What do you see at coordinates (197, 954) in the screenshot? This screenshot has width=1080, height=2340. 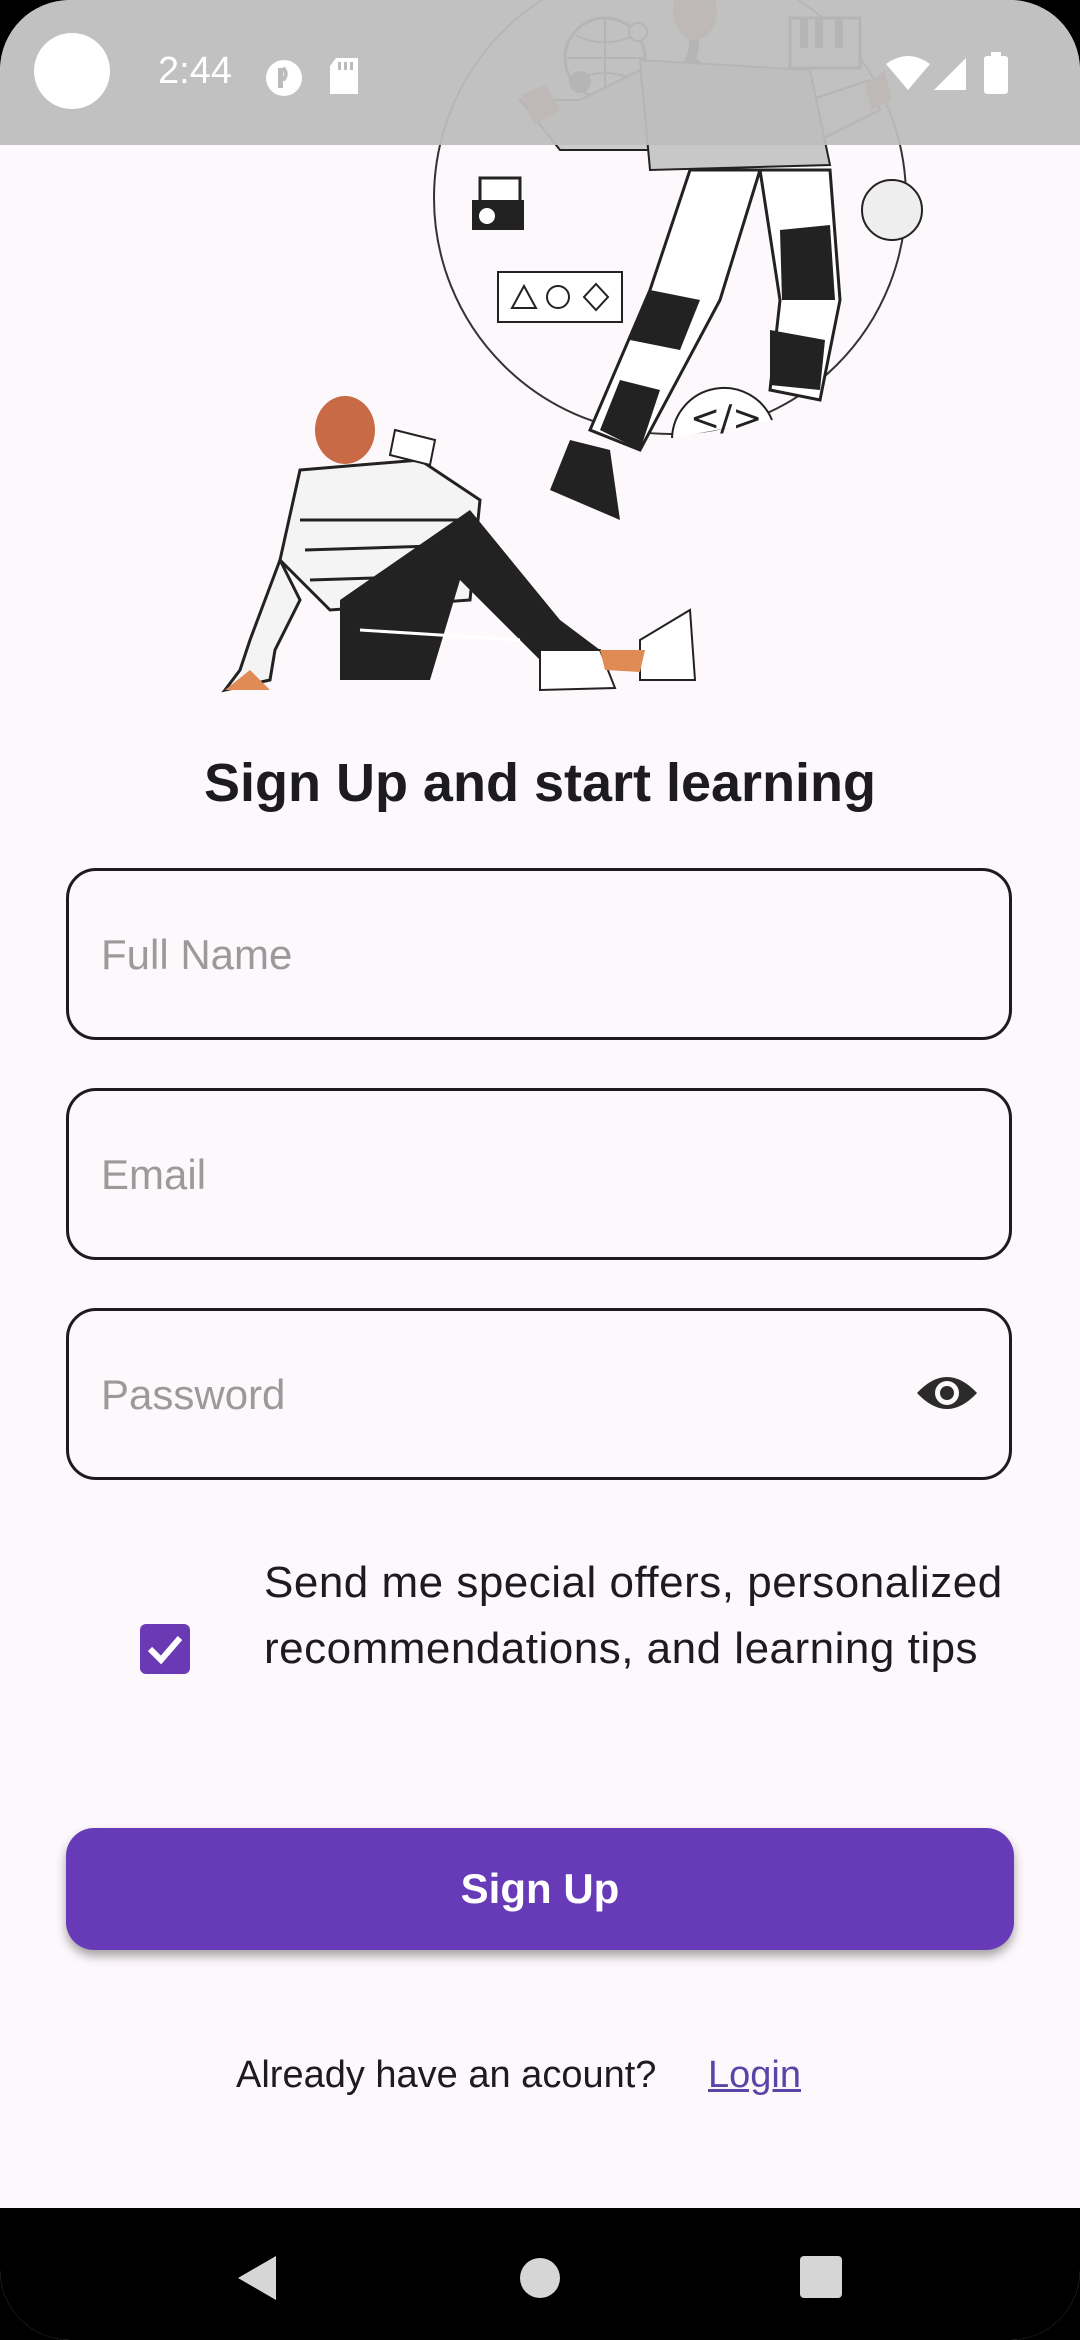 I see `full-name-placeholder: Full Name` at bounding box center [197, 954].